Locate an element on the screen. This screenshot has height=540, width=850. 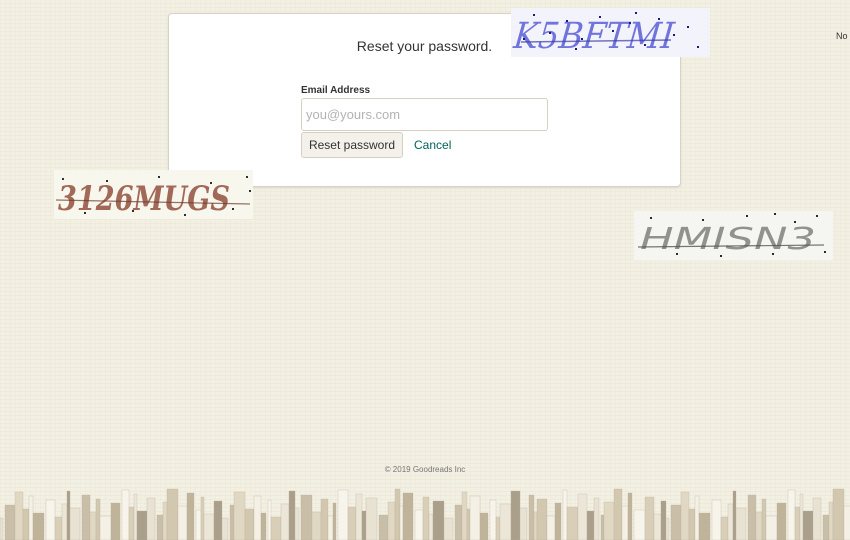
captcha-image-left: 3126MUGS is located at coordinates (153, 194).